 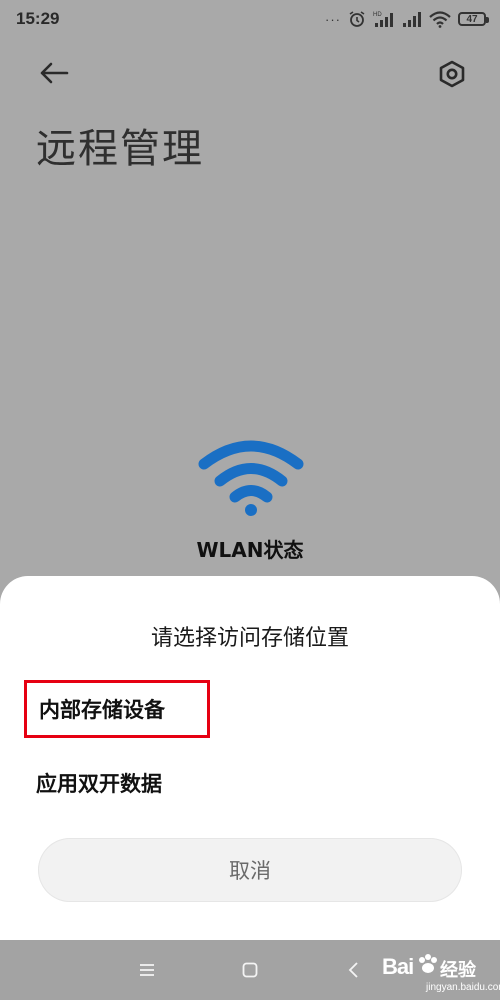 I want to click on arrow-left-icon, so click(x=54, y=73).